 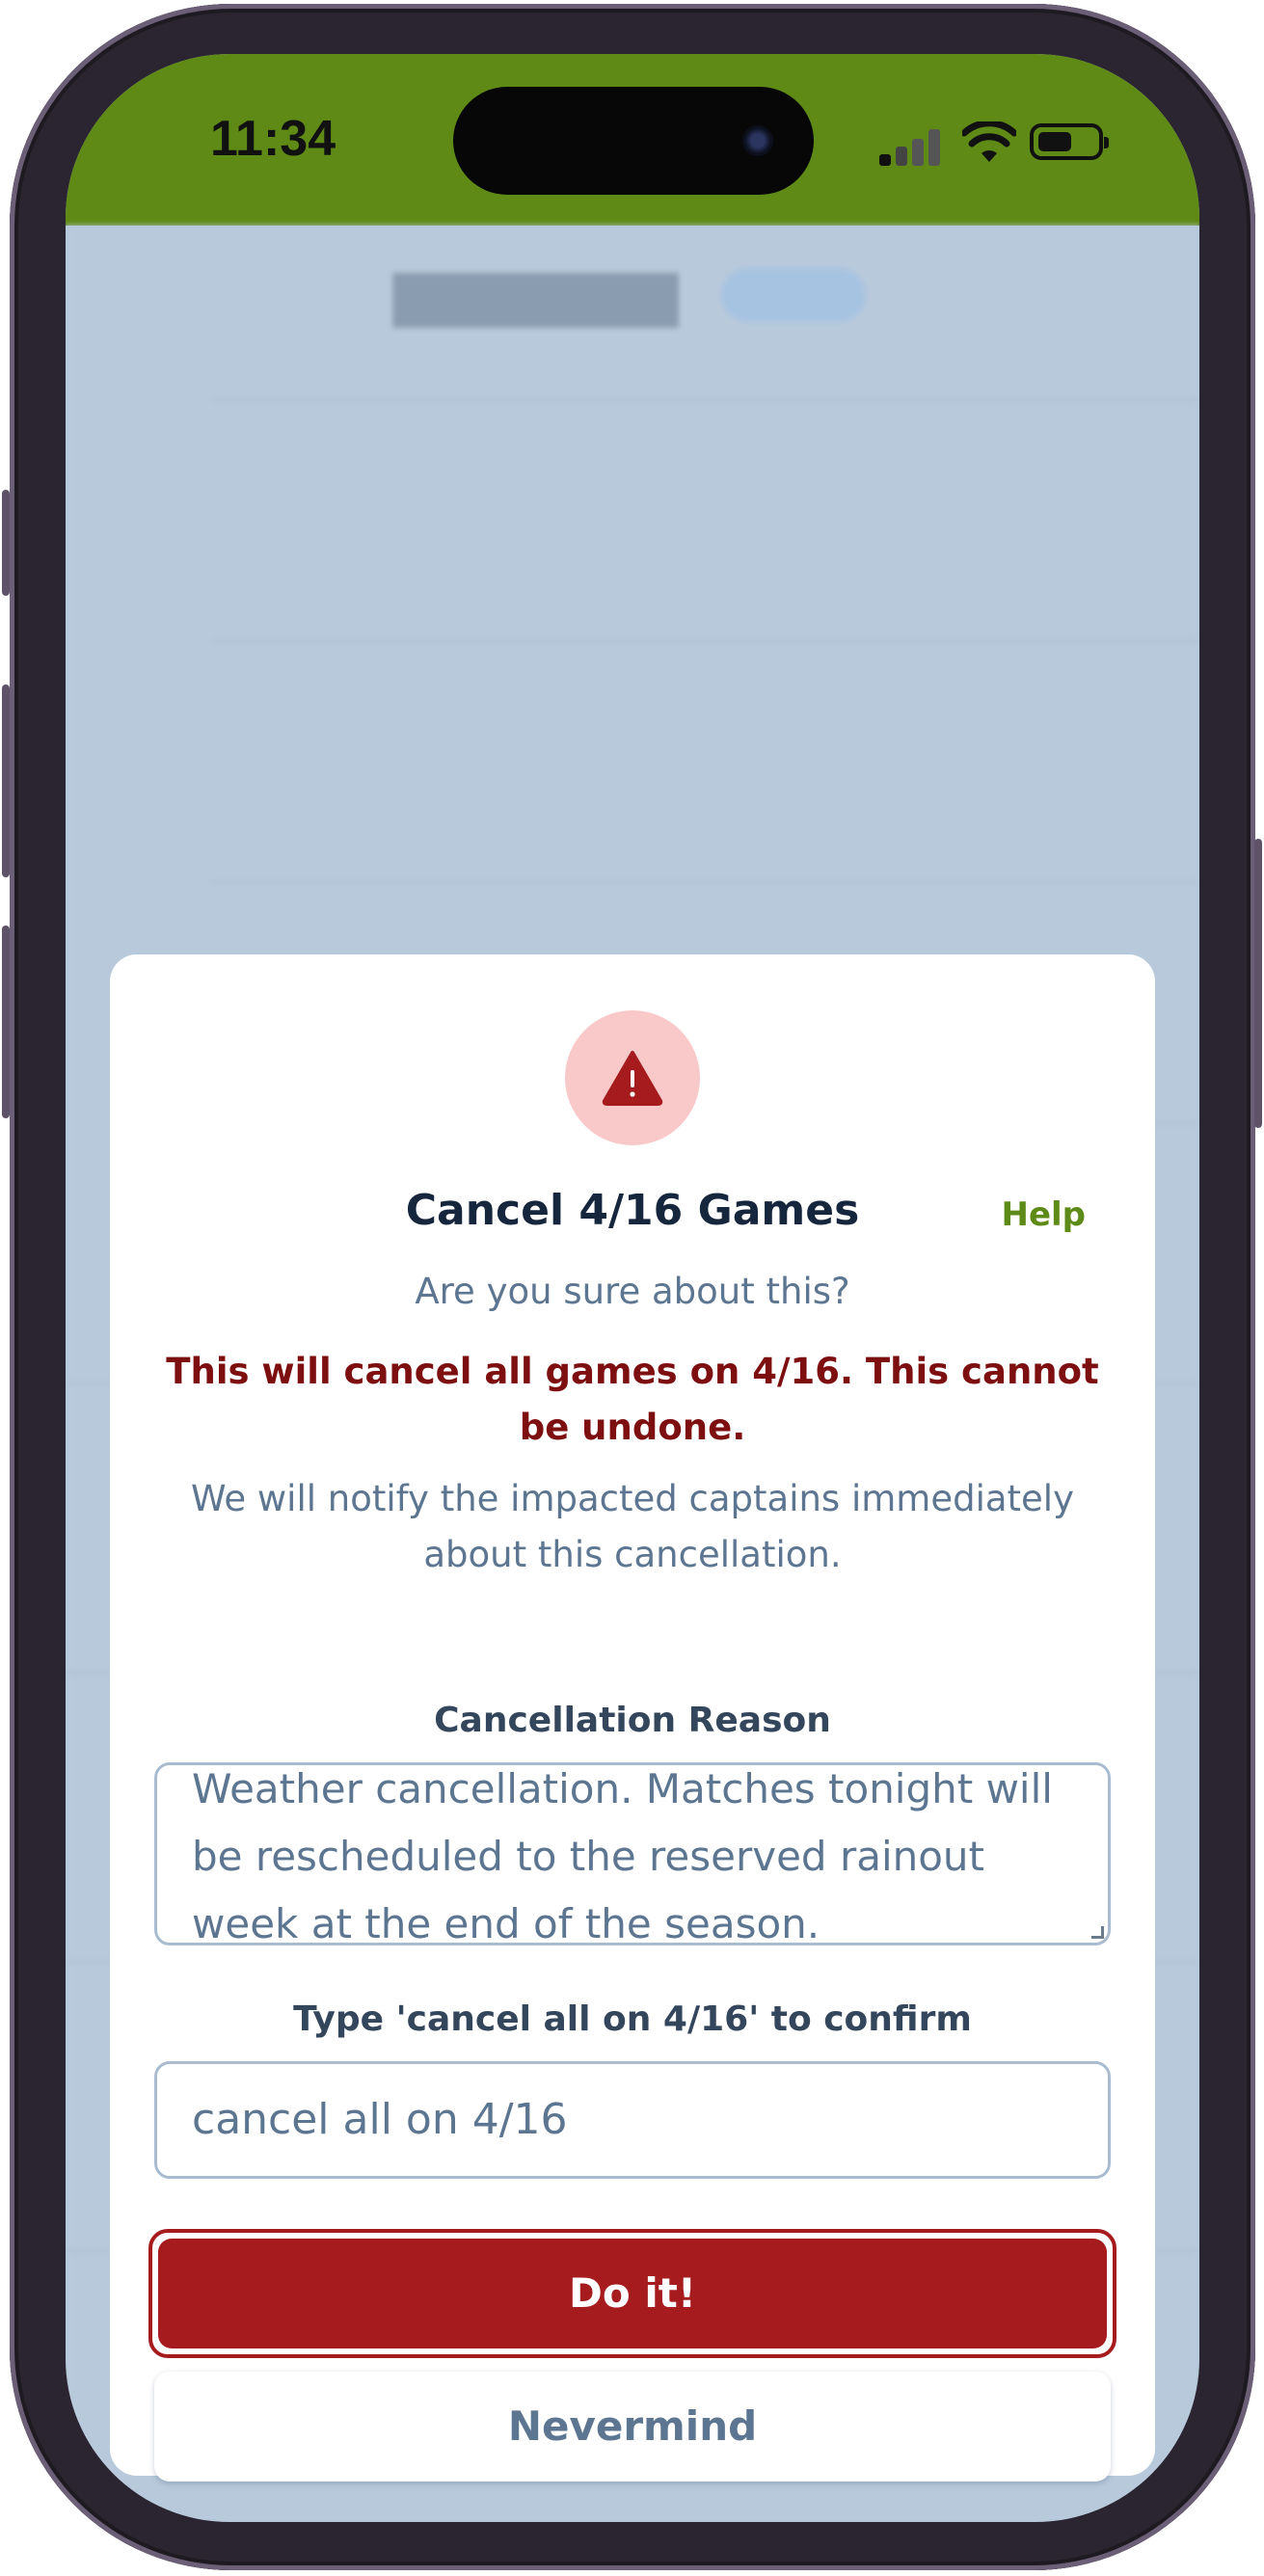 I want to click on cancellation-reason-label: Cancellation Reason, so click(x=632, y=1721).